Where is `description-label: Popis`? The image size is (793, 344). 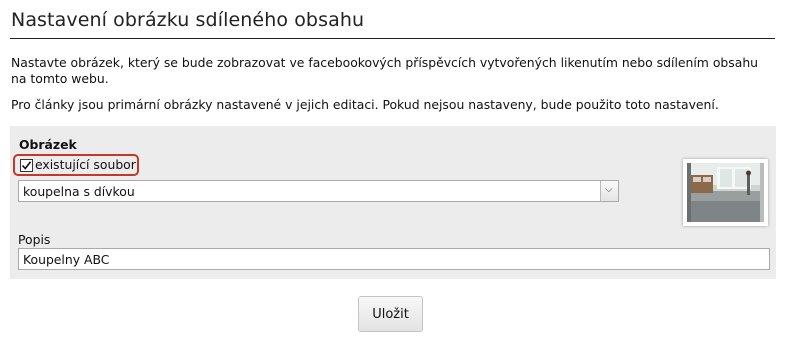
description-label: Popis is located at coordinates (34, 239).